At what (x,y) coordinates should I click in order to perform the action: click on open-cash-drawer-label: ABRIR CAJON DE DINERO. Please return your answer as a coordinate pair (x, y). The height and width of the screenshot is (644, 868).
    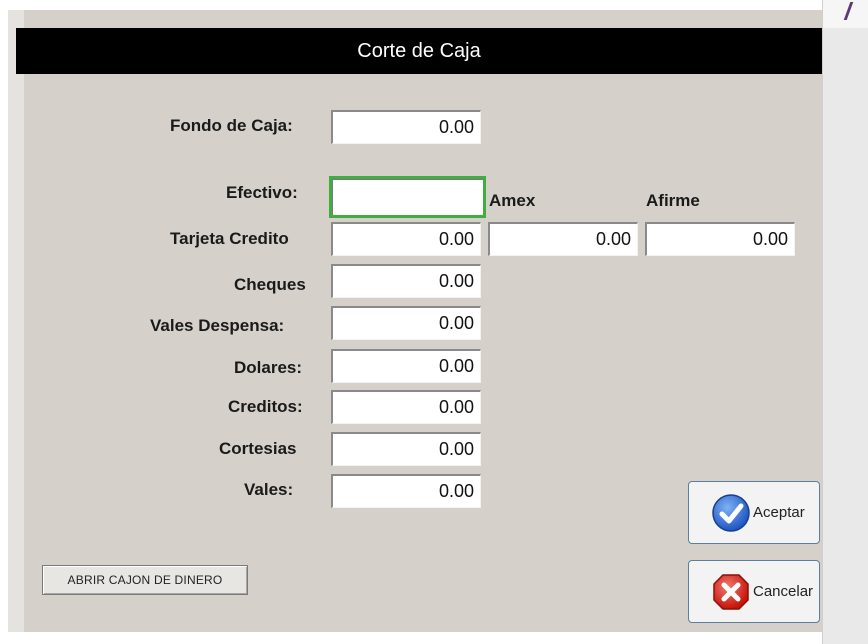
    Looking at the image, I should click on (145, 580).